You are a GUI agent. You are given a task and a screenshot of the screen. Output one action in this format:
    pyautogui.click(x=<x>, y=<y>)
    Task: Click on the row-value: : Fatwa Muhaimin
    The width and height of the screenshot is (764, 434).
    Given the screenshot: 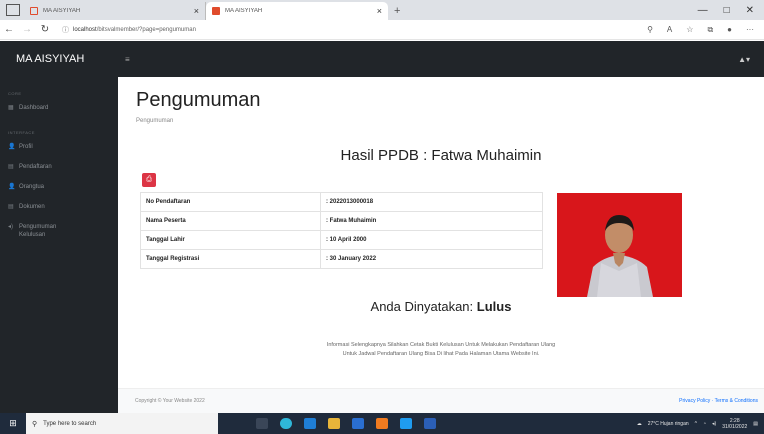 What is the action you would take?
    pyautogui.click(x=431, y=221)
    